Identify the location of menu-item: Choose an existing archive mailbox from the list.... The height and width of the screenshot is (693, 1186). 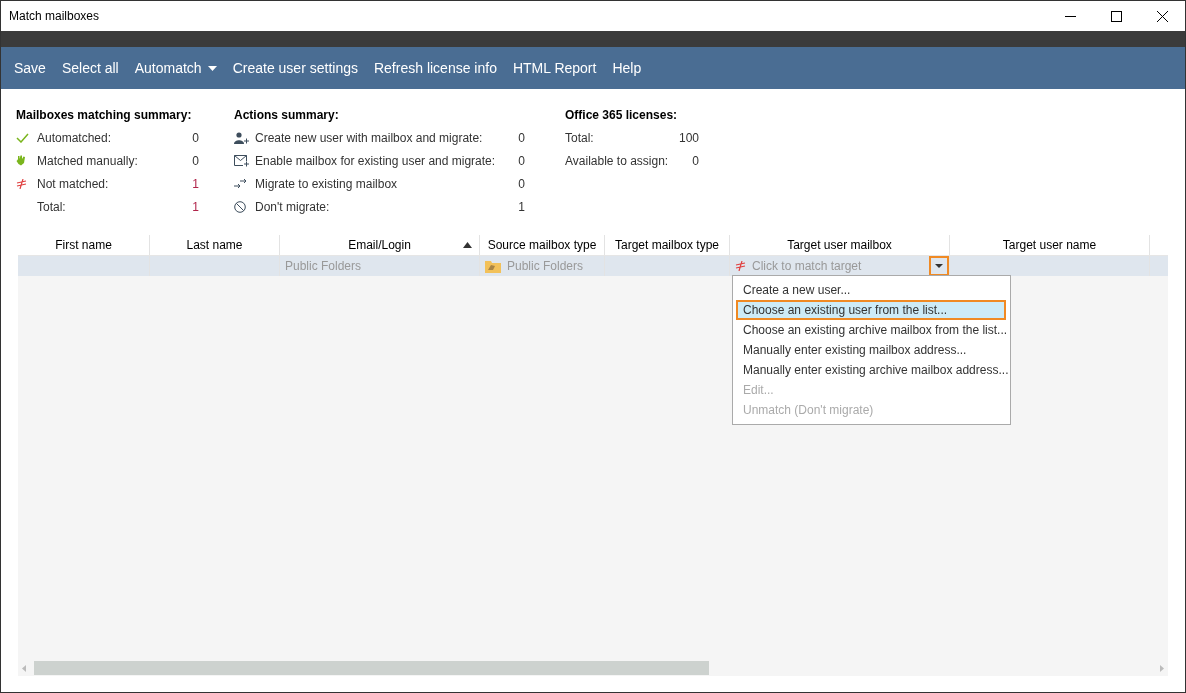
(871, 330).